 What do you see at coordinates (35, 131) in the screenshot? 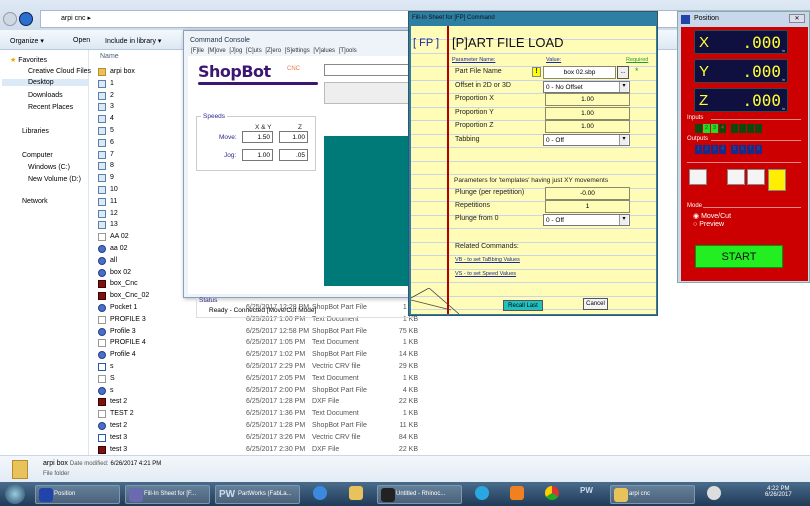
I see `nav-libraries: Libraries` at bounding box center [35, 131].